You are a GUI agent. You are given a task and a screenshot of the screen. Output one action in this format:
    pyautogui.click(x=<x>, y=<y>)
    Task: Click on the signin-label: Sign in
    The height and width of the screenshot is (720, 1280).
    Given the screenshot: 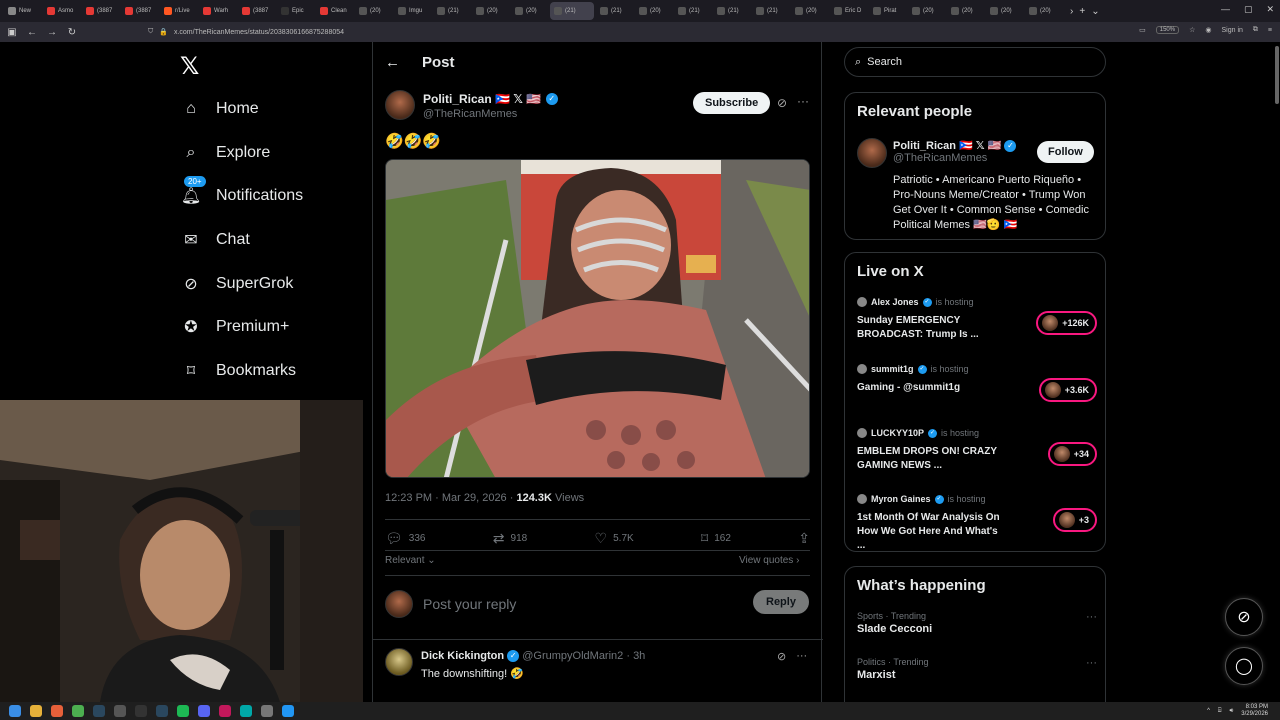 What is the action you would take?
    pyautogui.click(x=1232, y=30)
    